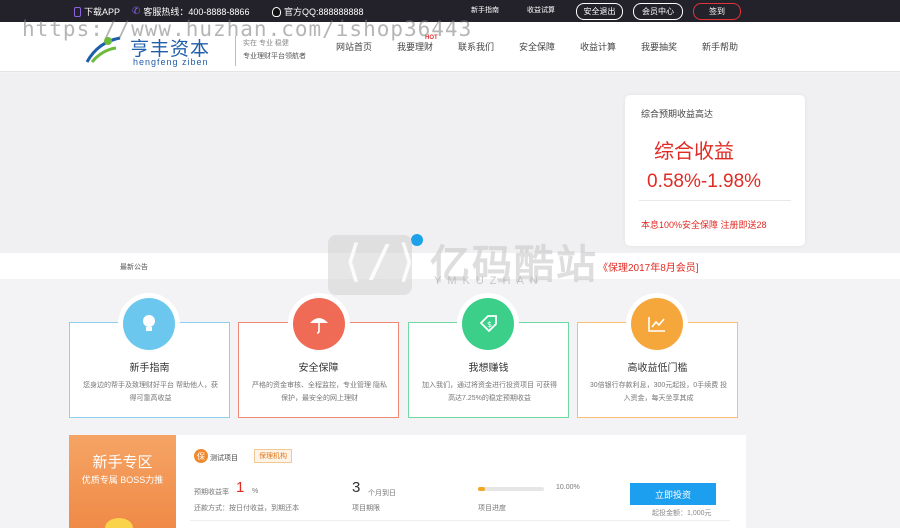 This screenshot has width=900, height=528. Describe the element at coordinates (704, 224) in the screenshot. I see `yield-card-footer: 本息100%安全保障 注册即送28` at that location.